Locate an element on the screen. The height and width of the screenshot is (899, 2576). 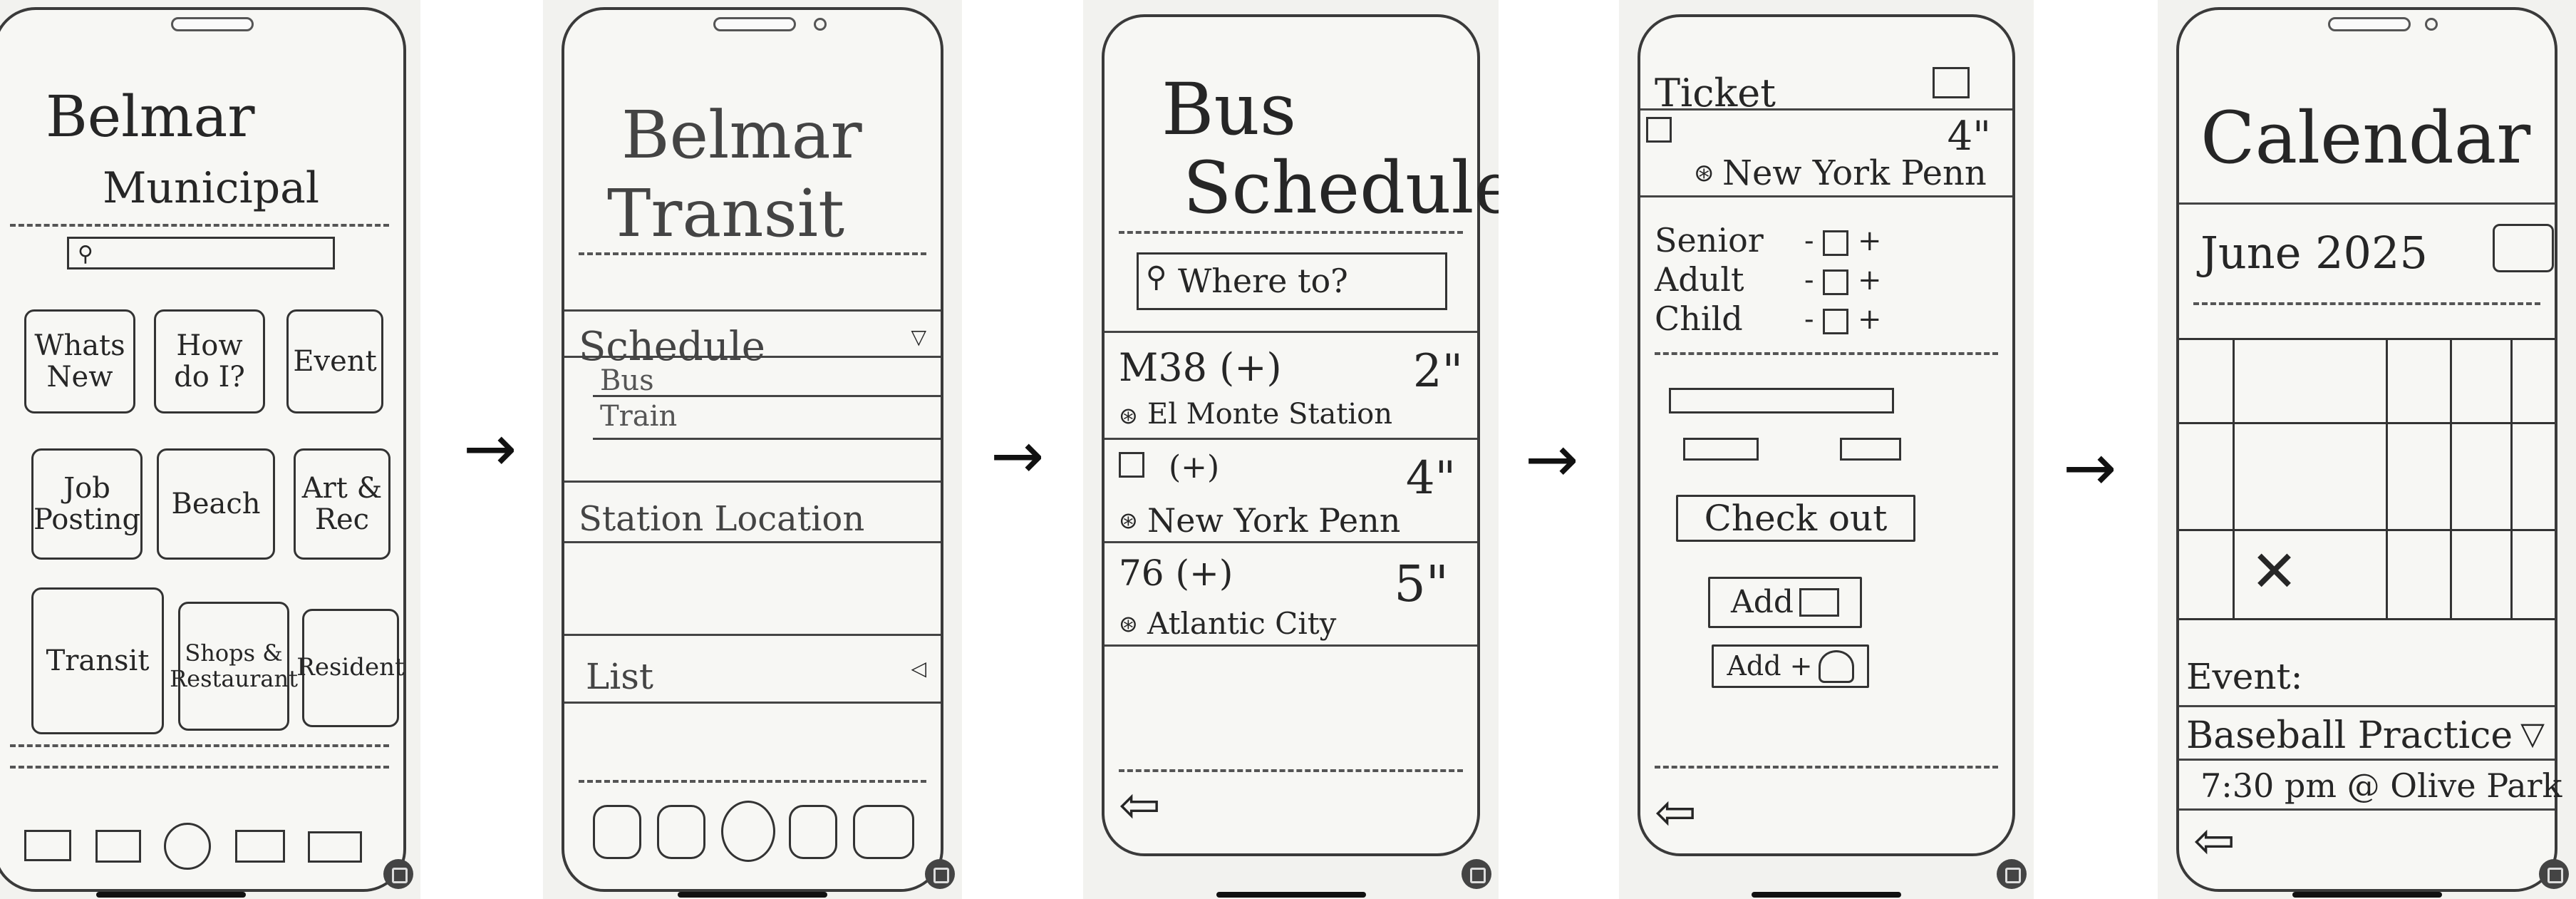
camera-dot is located at coordinates (2431, 24).